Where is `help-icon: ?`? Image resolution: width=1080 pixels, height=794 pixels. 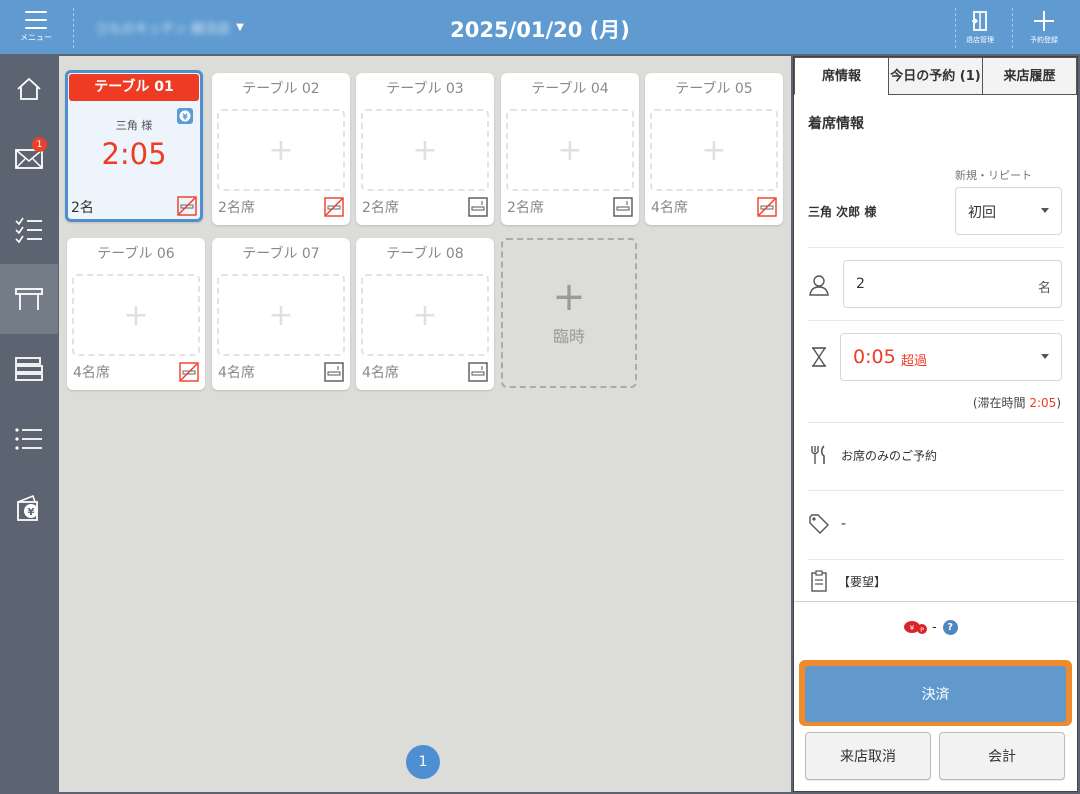 help-icon: ? is located at coordinates (950, 627).